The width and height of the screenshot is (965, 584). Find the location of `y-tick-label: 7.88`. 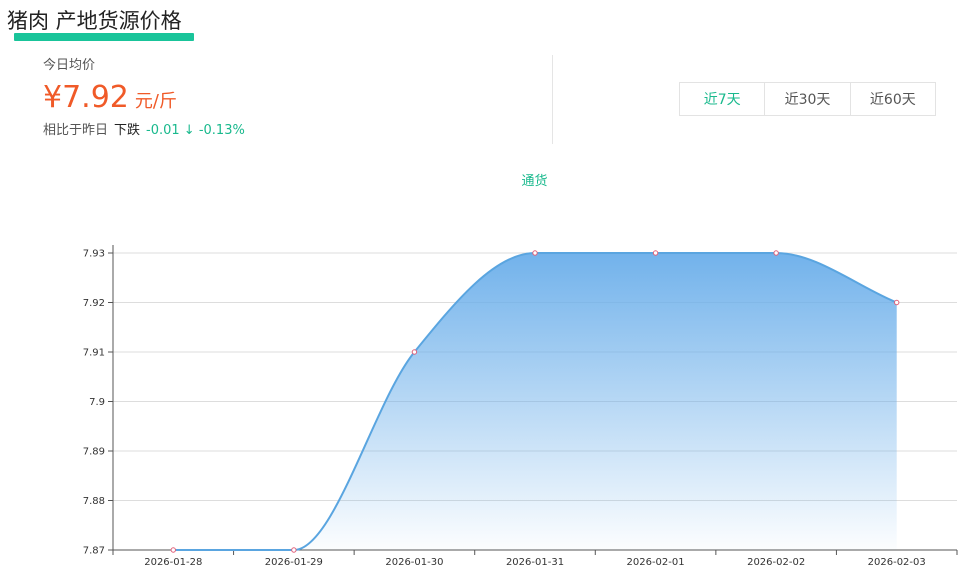

y-tick-label: 7.88 is located at coordinates (94, 501).